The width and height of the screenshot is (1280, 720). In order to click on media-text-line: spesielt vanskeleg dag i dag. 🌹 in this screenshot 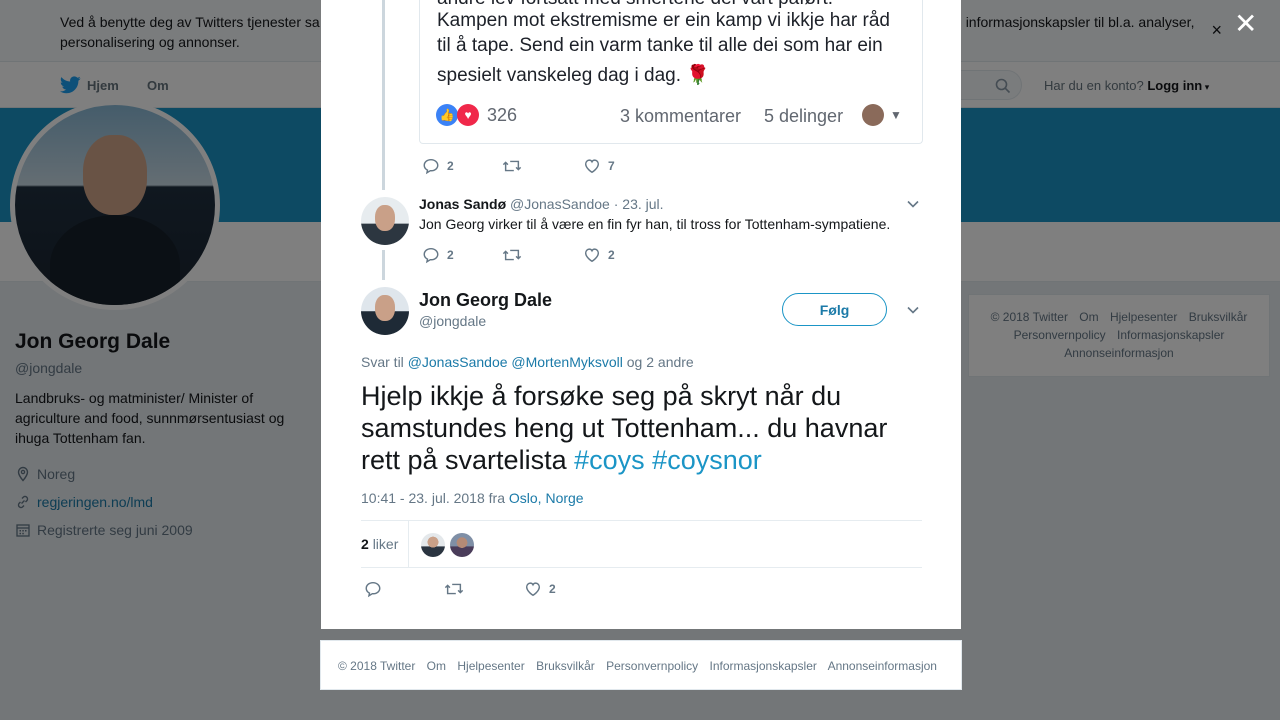, I will do `click(573, 75)`.